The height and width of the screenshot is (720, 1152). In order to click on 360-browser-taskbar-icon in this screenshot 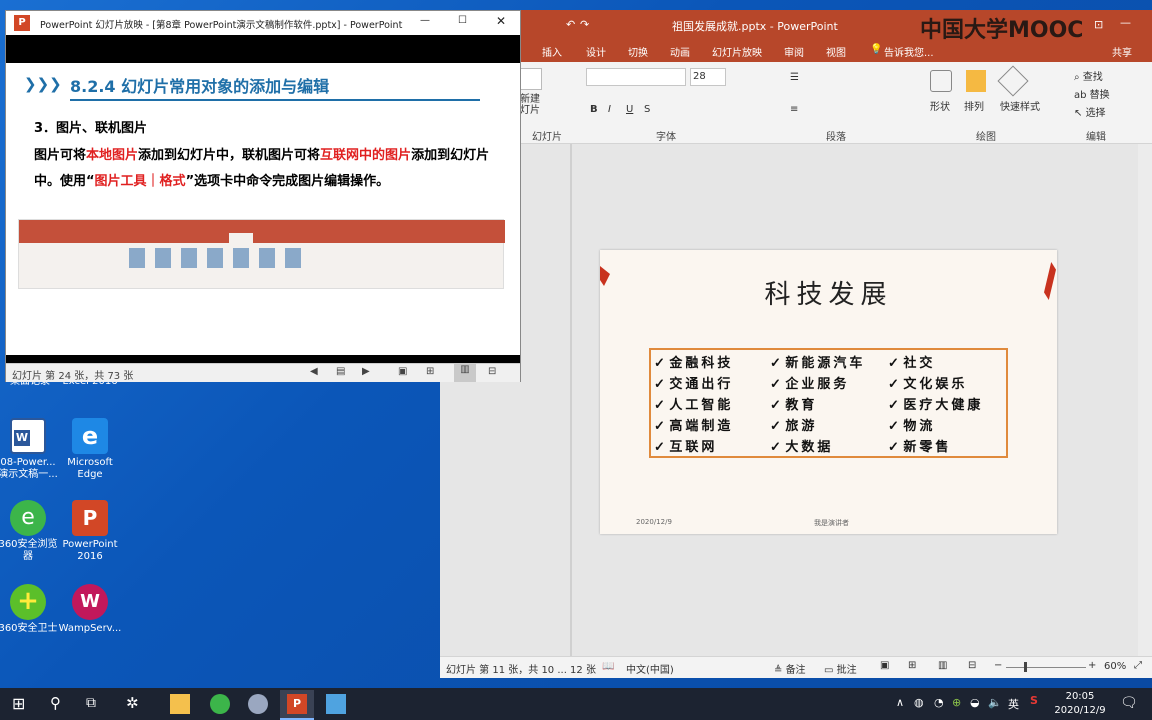, I will do `click(220, 704)`.